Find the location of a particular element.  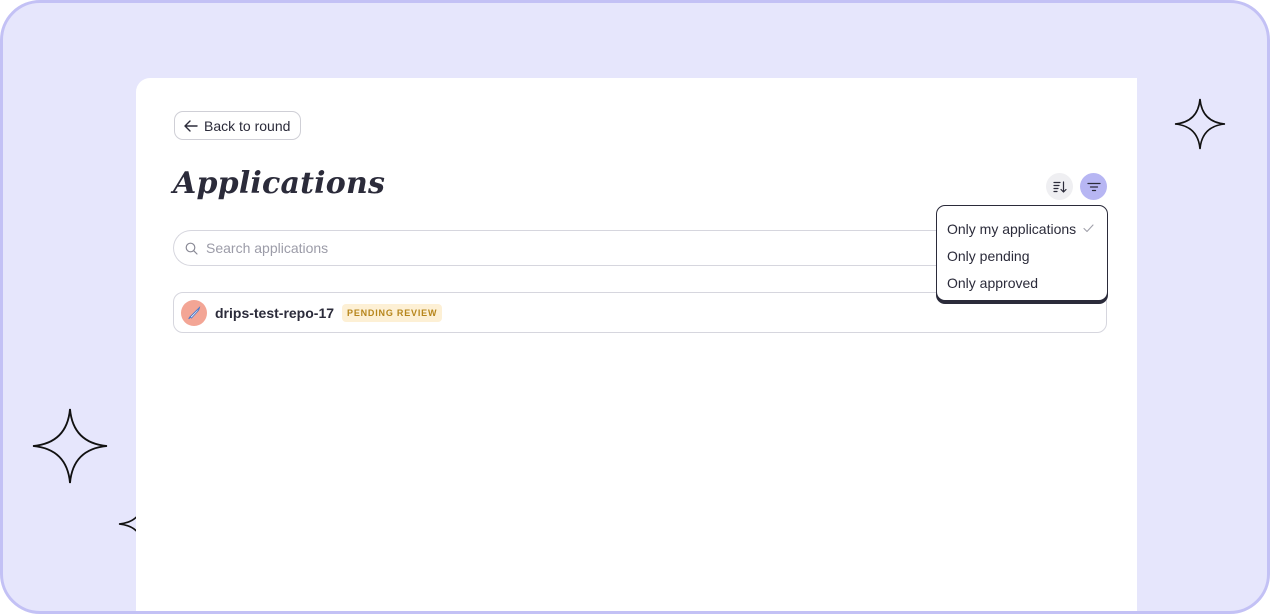

back-to-round-button: Back to round is located at coordinates (238, 125).